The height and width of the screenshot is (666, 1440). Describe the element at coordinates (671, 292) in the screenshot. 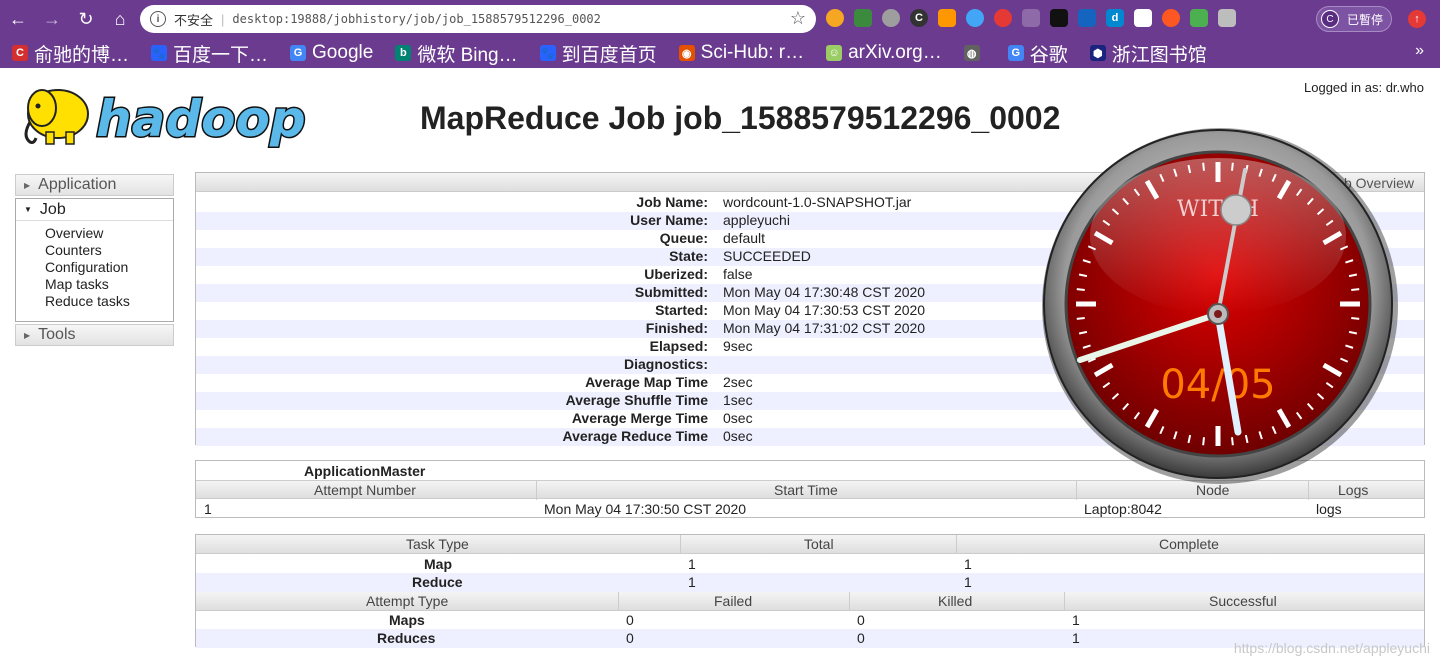

I see `overview-key: Submitted:` at that location.